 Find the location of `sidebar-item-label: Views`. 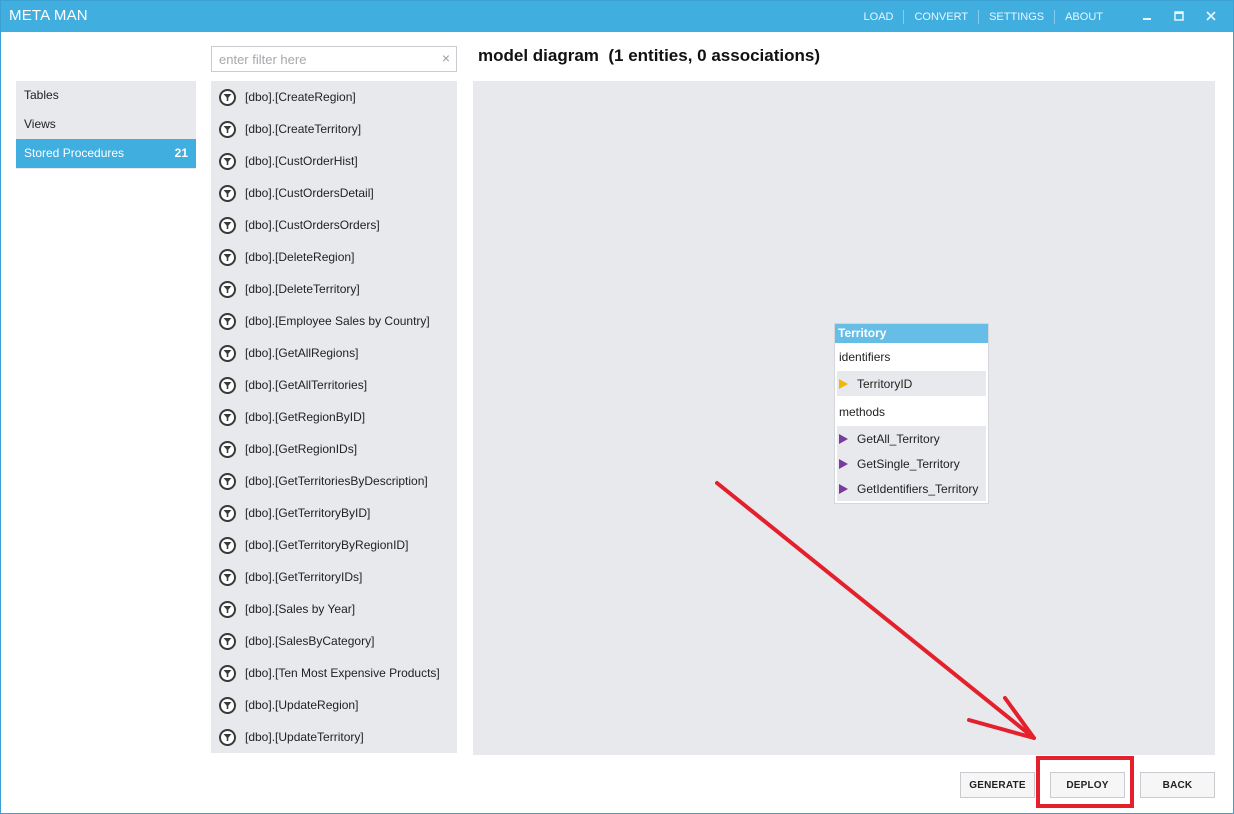

sidebar-item-label: Views is located at coordinates (40, 124).